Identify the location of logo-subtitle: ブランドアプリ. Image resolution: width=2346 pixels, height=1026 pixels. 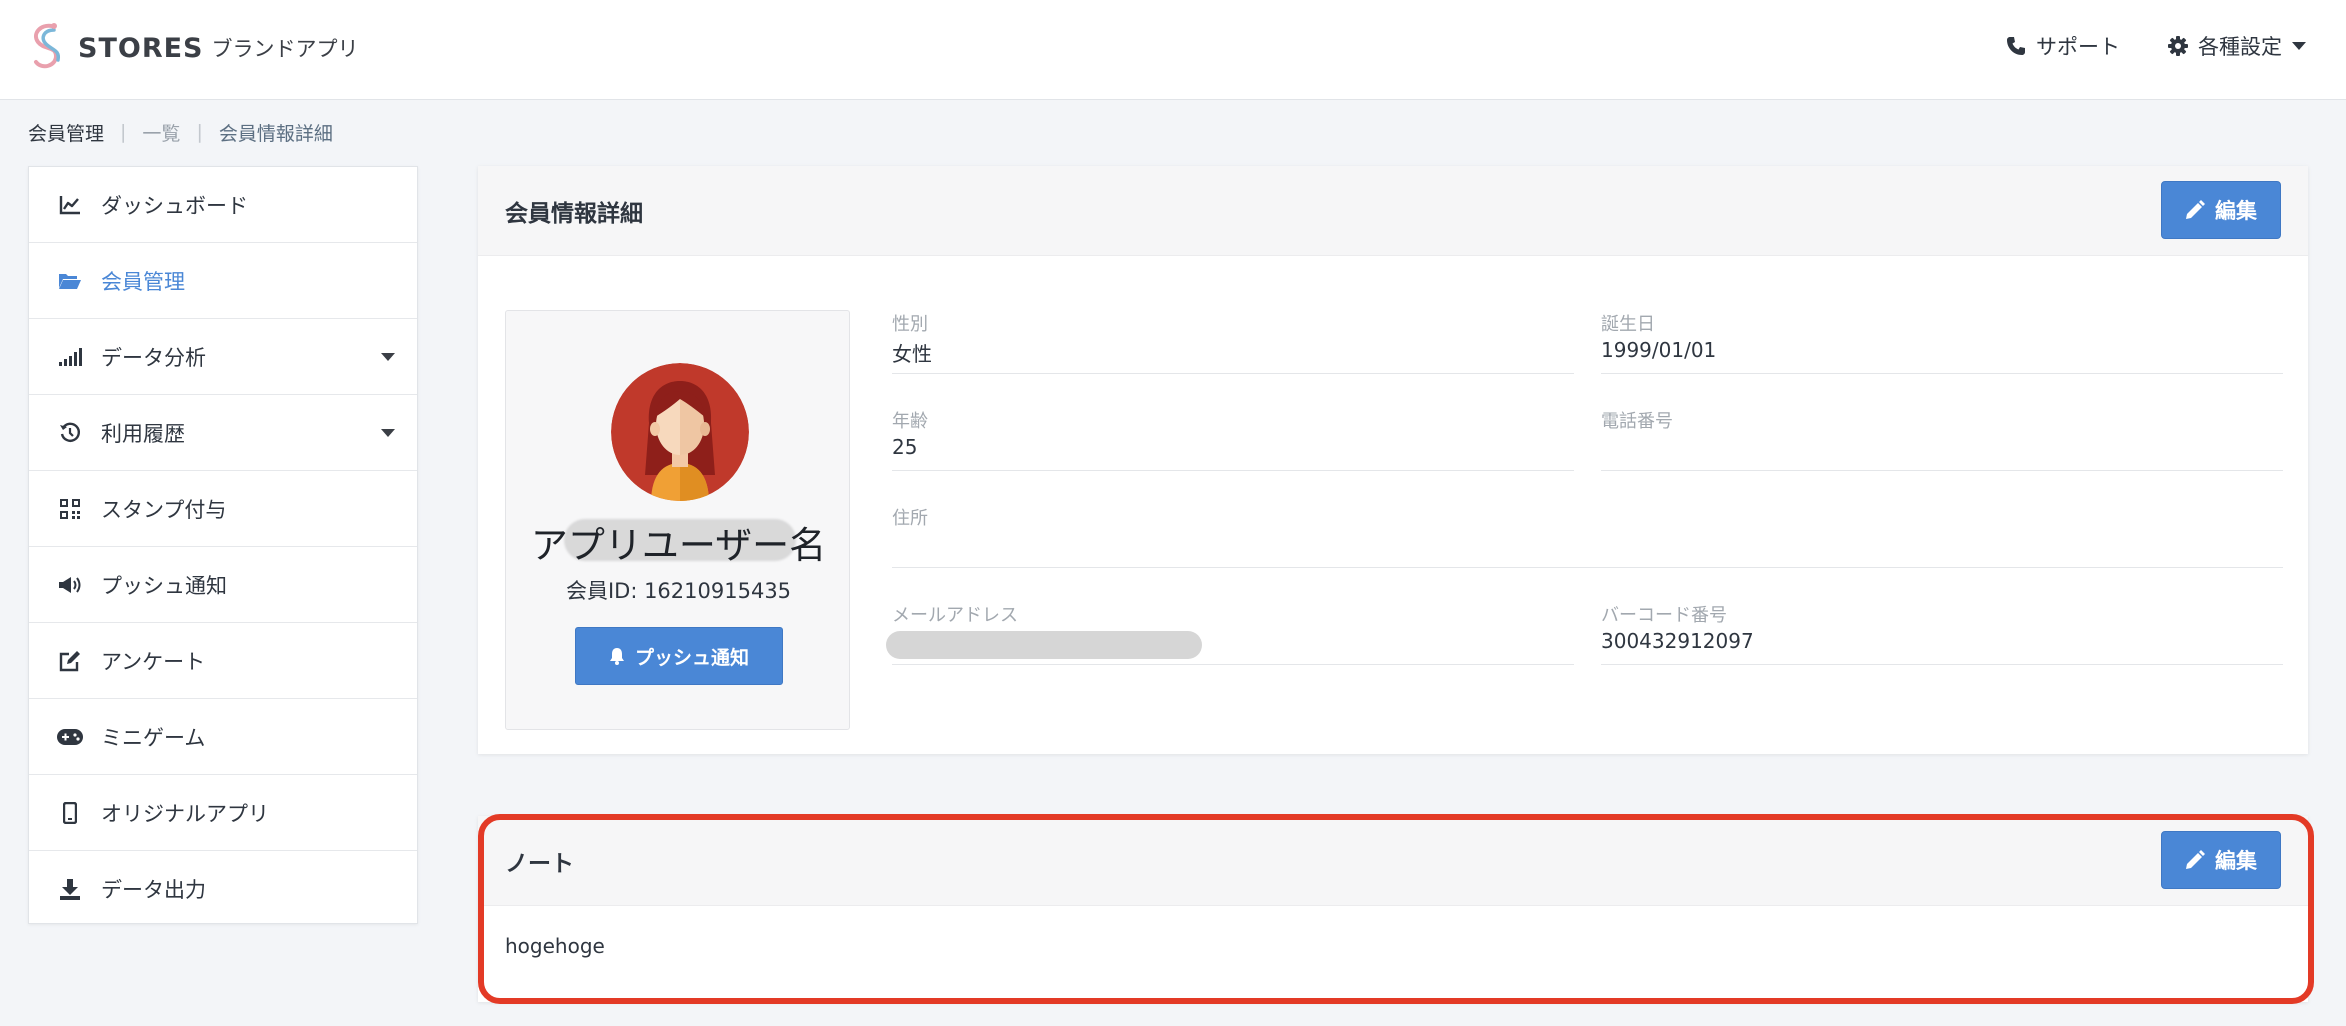
(285, 49).